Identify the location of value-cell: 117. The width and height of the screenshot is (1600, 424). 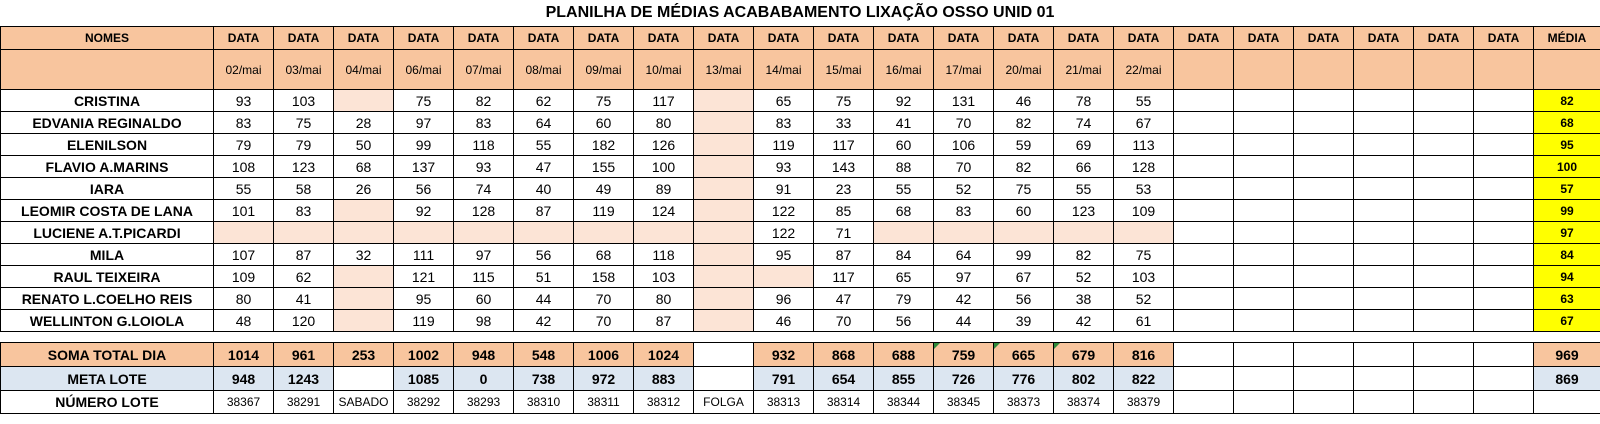
(843, 276).